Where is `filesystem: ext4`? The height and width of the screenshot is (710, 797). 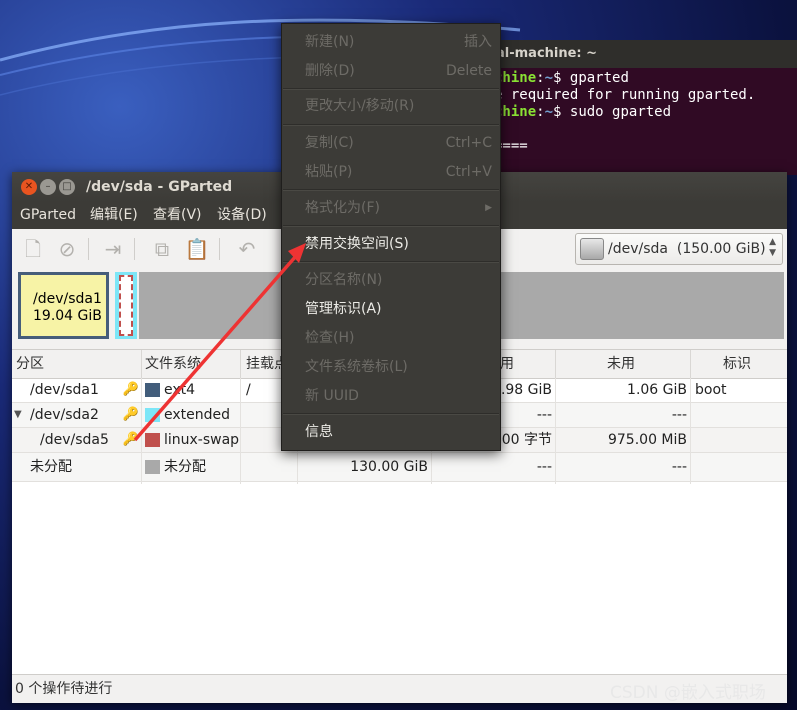
filesystem: ext4 is located at coordinates (180, 390).